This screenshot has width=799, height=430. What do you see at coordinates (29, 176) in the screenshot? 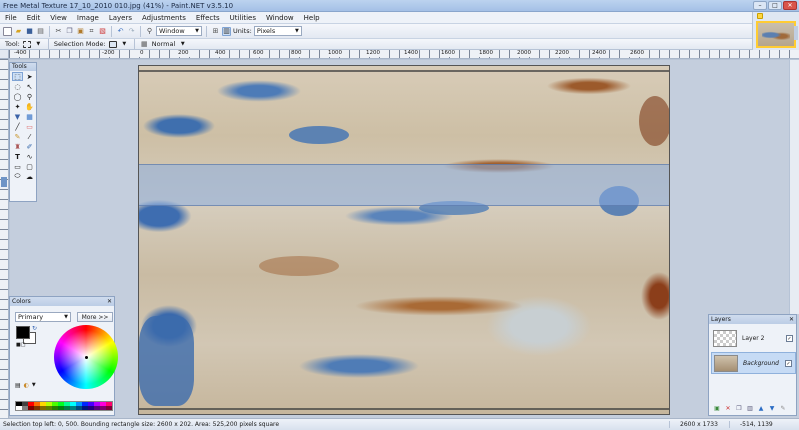
I see `freeform-shape-icon: ☁` at bounding box center [29, 176].